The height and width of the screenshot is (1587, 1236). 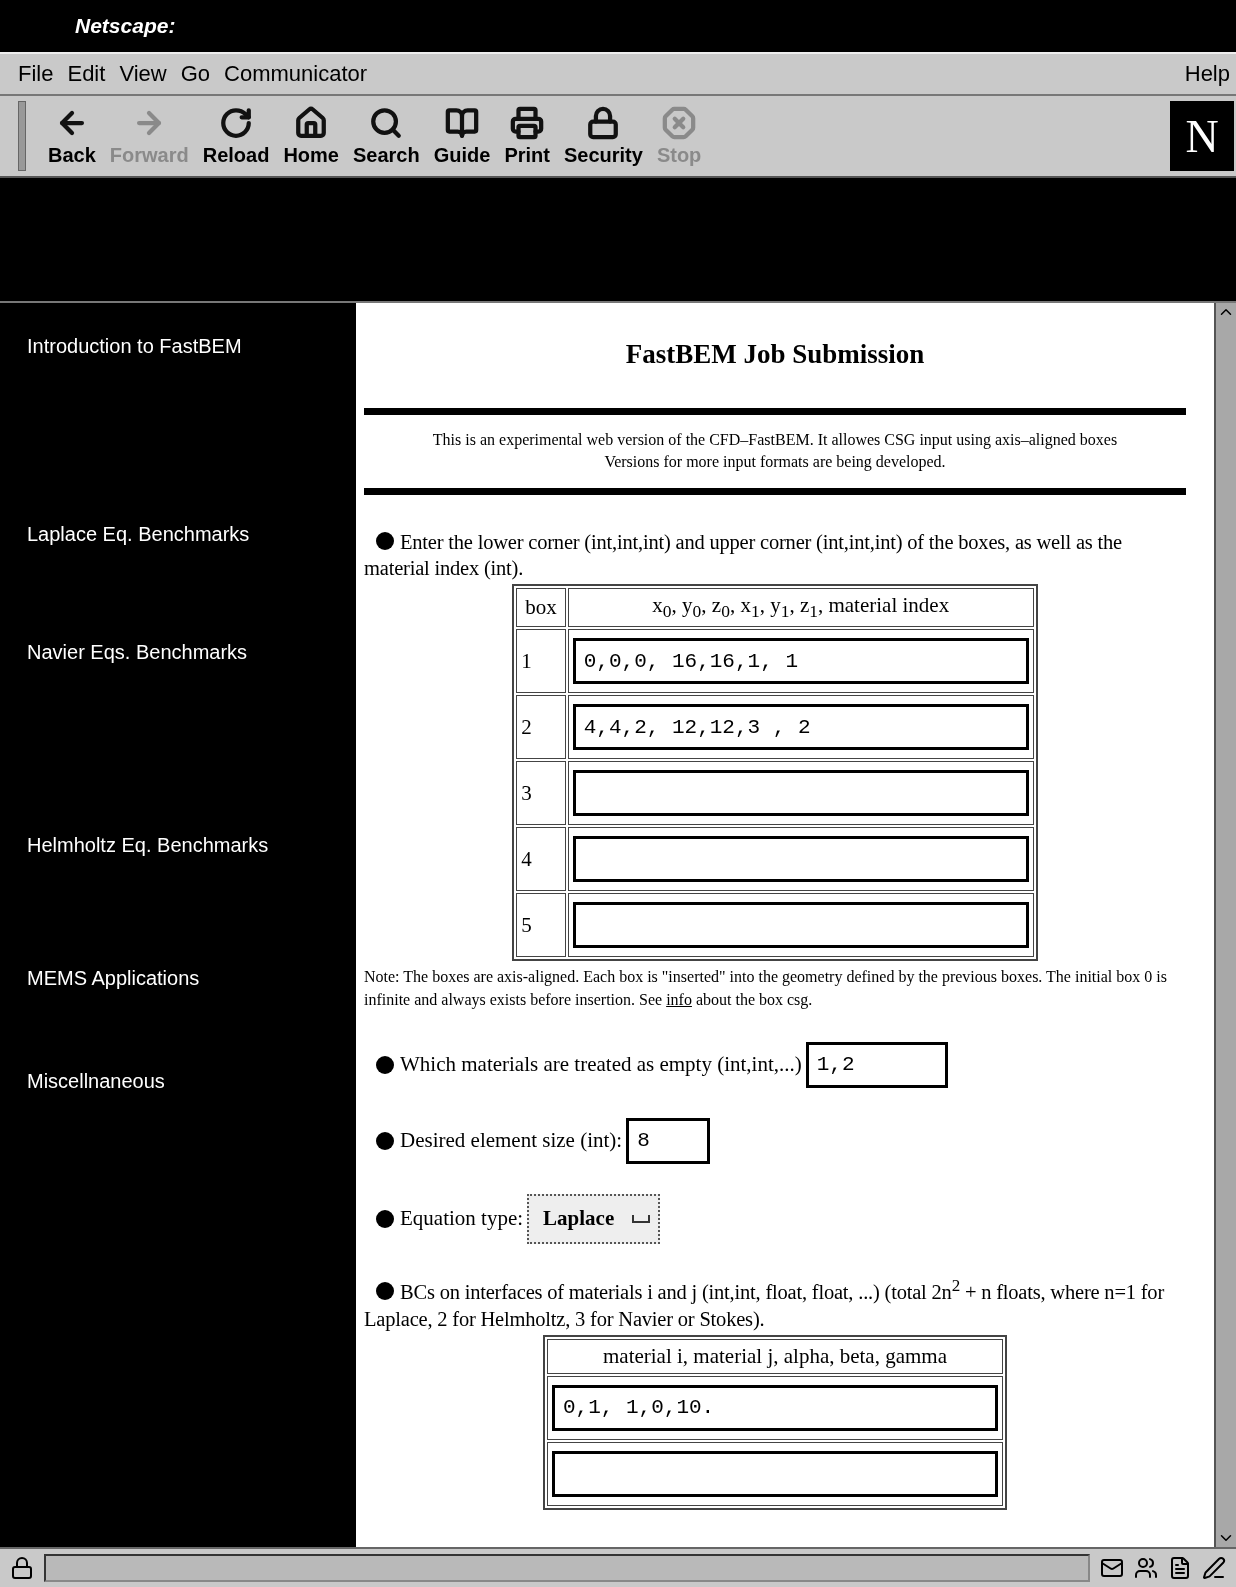 I want to click on menu-item: View, so click(x=143, y=74).